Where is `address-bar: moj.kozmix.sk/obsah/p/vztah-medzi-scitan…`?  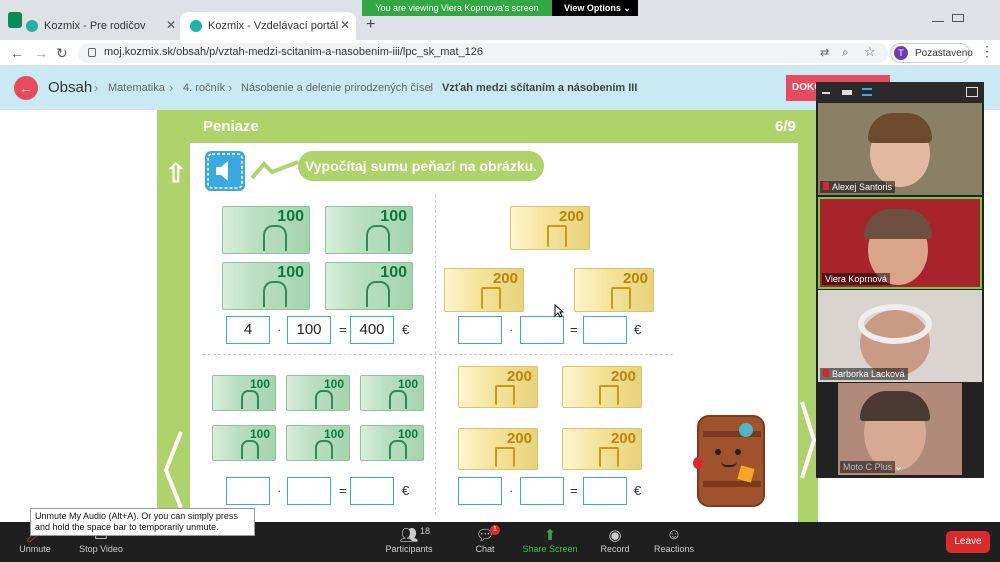 address-bar: moj.kozmix.sk/obsah/p/vztah-medzi-scitan… is located at coordinates (483, 53).